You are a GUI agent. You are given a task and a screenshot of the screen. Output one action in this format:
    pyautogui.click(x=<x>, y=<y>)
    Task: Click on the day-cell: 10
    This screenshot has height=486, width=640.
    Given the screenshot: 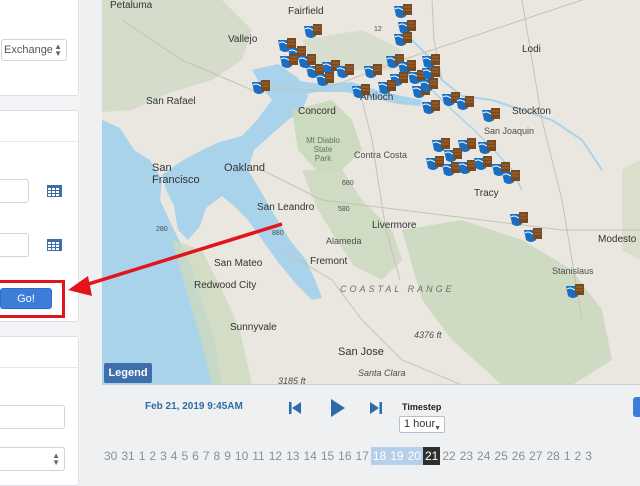 What is the action you would take?
    pyautogui.click(x=241, y=456)
    